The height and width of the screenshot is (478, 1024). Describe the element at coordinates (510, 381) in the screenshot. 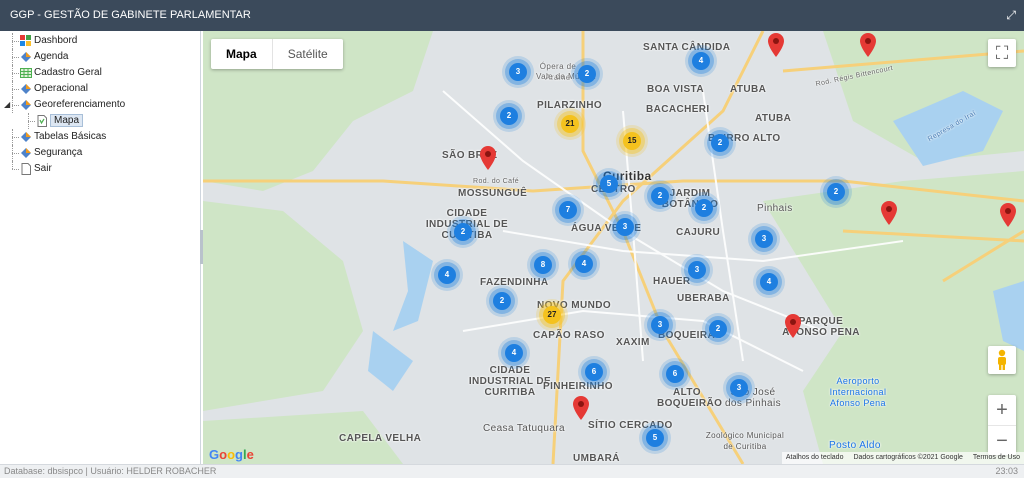

I see `map-label: CIDADE INDUSTRIAL DE CURITIBA` at that location.